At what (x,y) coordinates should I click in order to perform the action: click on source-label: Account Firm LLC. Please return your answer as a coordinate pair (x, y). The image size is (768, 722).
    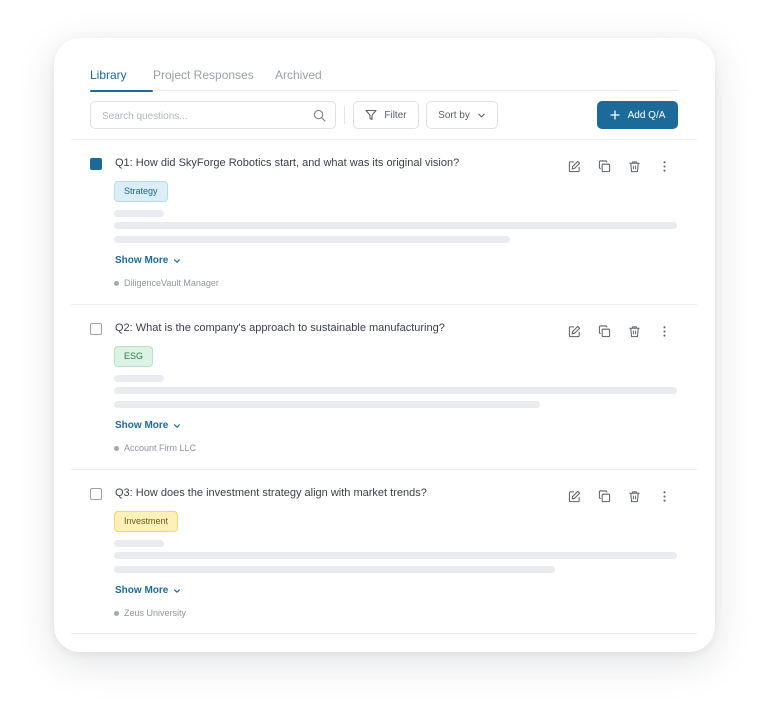
    Looking at the image, I should click on (160, 448).